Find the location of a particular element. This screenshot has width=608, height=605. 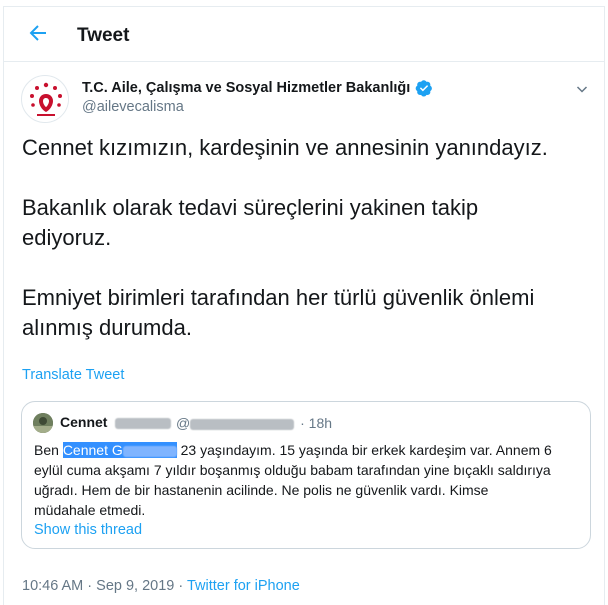

show-thread-link: Show this thread is located at coordinates (88, 530).